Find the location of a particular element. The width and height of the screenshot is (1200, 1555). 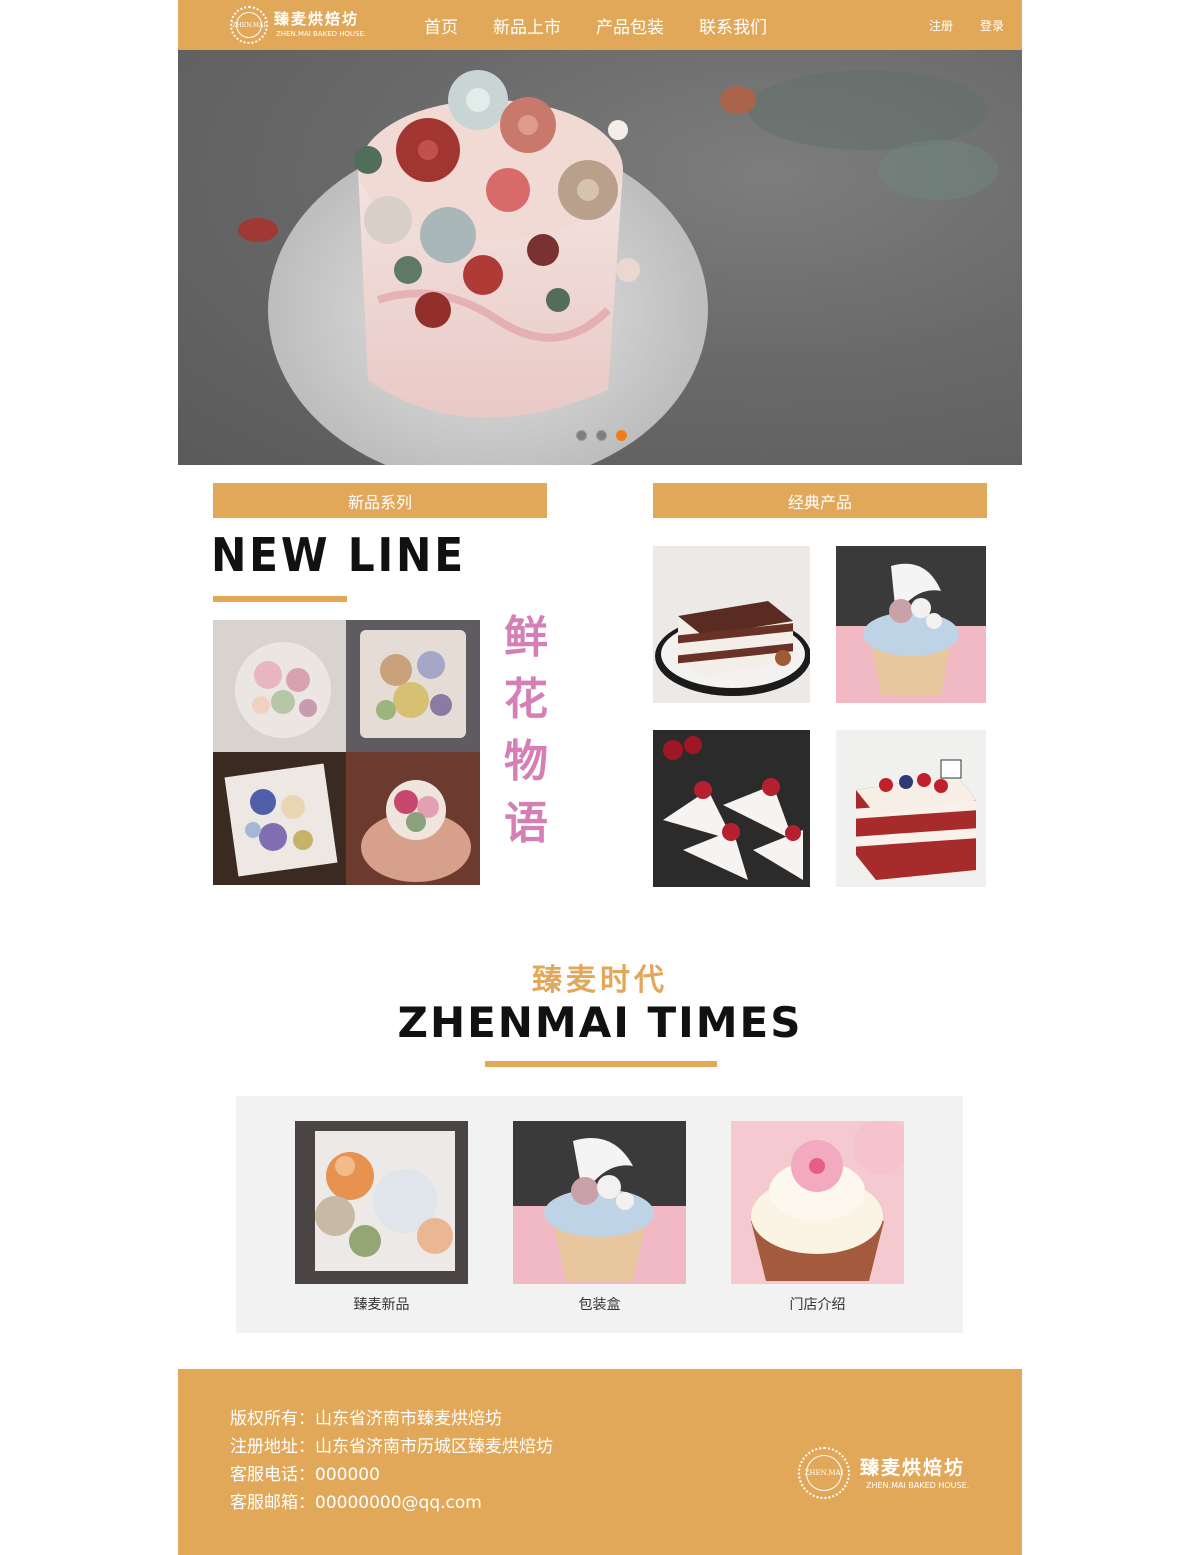

nav-item-packaging: 产品包装 is located at coordinates (630, 25).